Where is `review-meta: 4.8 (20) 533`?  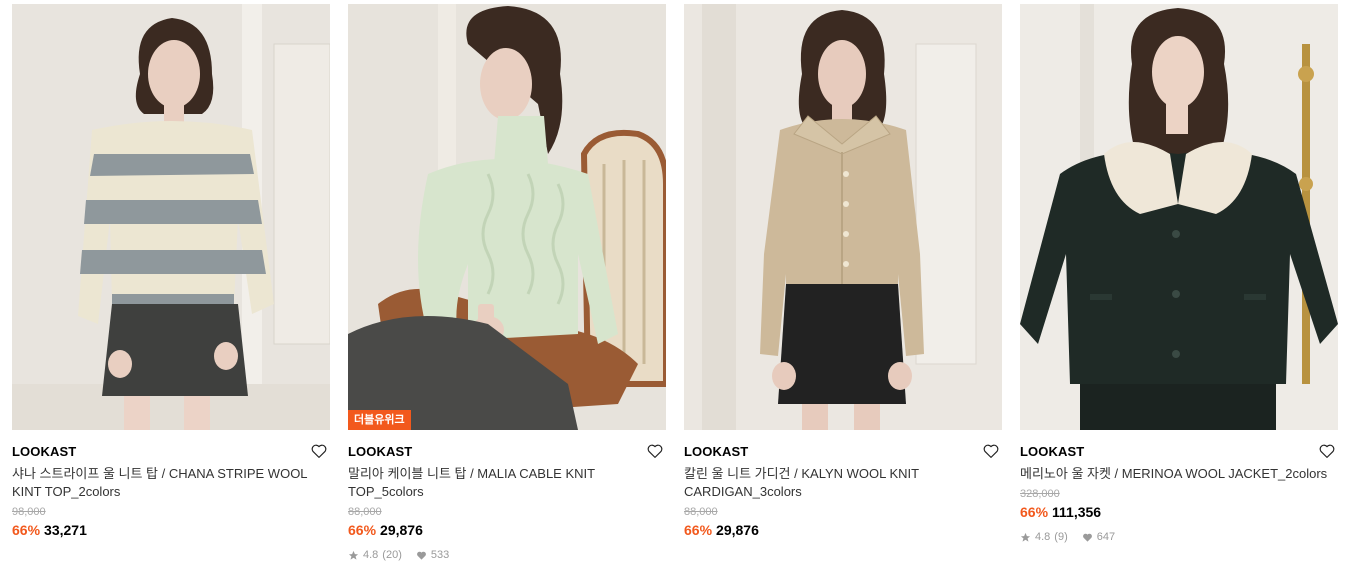 review-meta: 4.8 (20) 533 is located at coordinates (507, 555).